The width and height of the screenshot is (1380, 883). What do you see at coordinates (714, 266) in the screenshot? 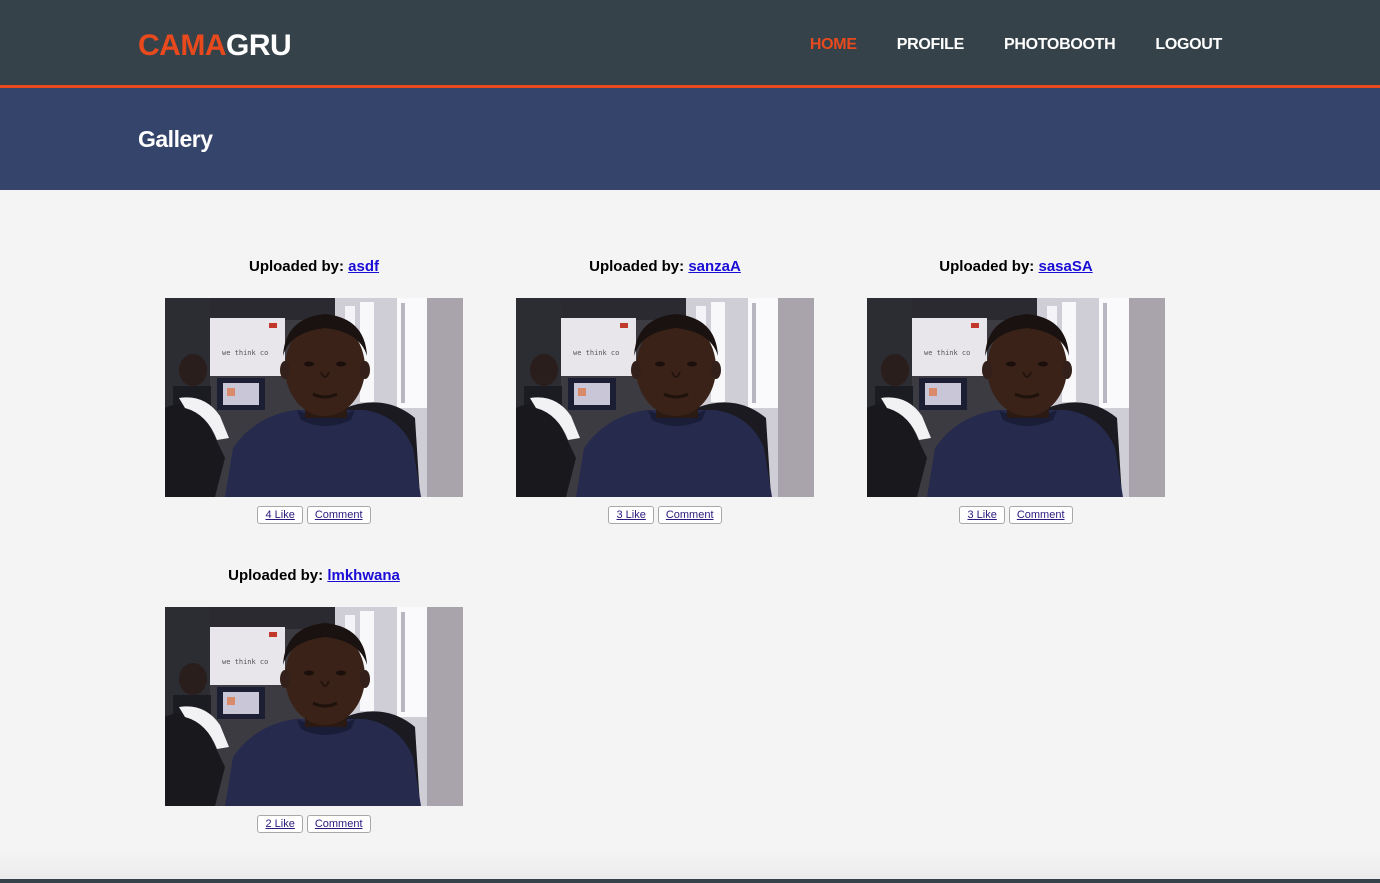
I see `uploader-link: sanzaA` at bounding box center [714, 266].